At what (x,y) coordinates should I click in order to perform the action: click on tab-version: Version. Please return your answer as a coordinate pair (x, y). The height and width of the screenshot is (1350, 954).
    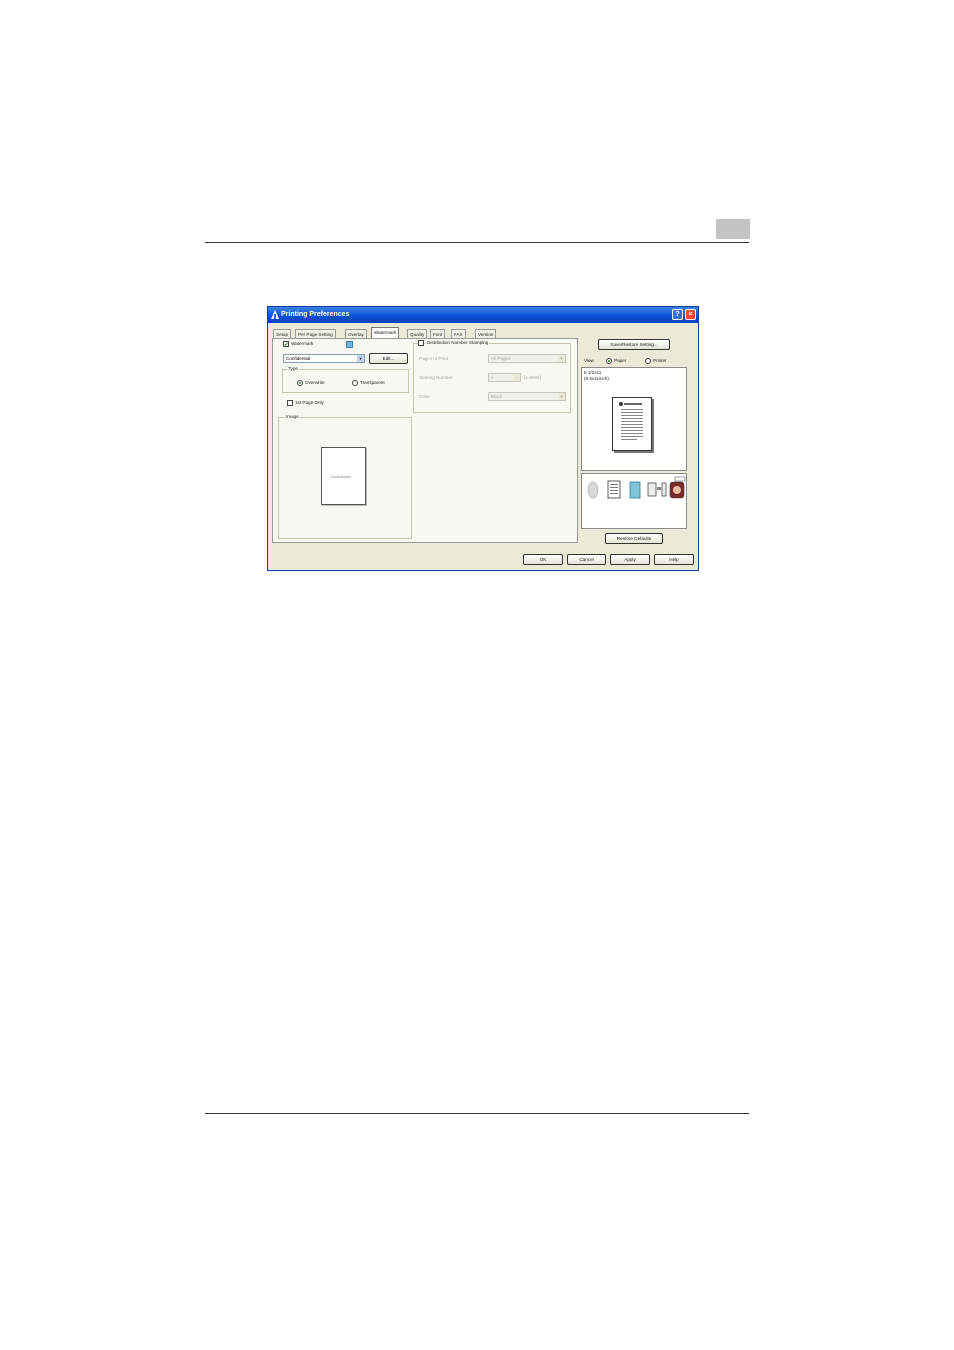
    Looking at the image, I should click on (486, 333).